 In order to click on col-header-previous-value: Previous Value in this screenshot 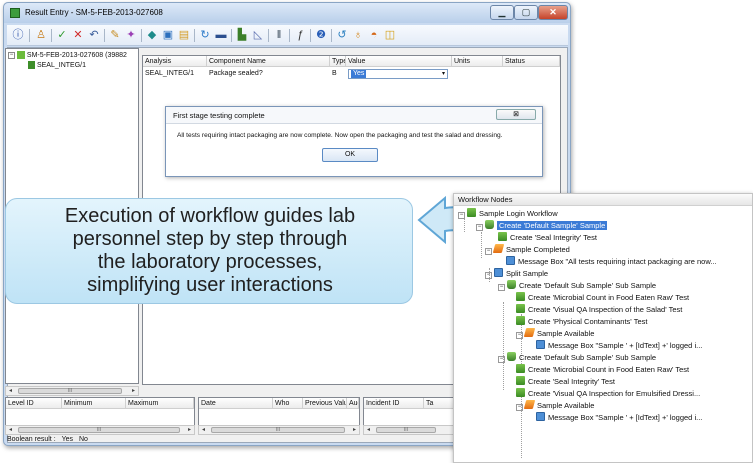, I will do `click(325, 403)`.